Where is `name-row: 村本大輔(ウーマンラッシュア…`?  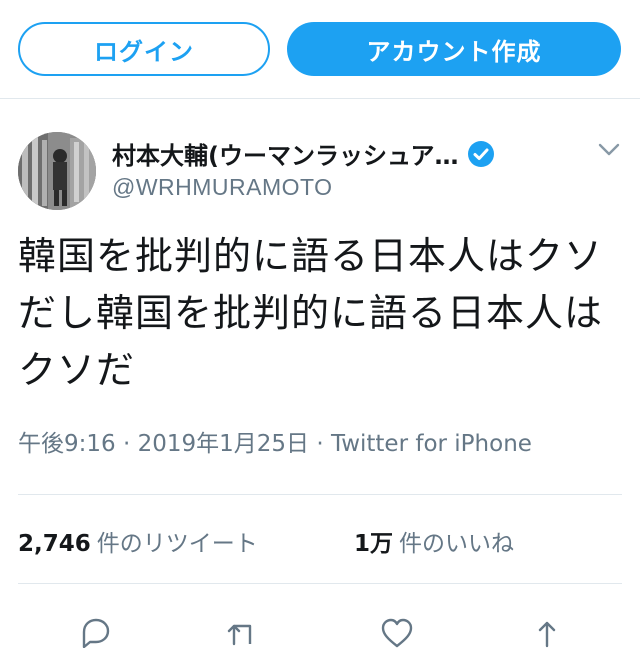
name-row: 村本大輔(ウーマンラッシュア… is located at coordinates (303, 153).